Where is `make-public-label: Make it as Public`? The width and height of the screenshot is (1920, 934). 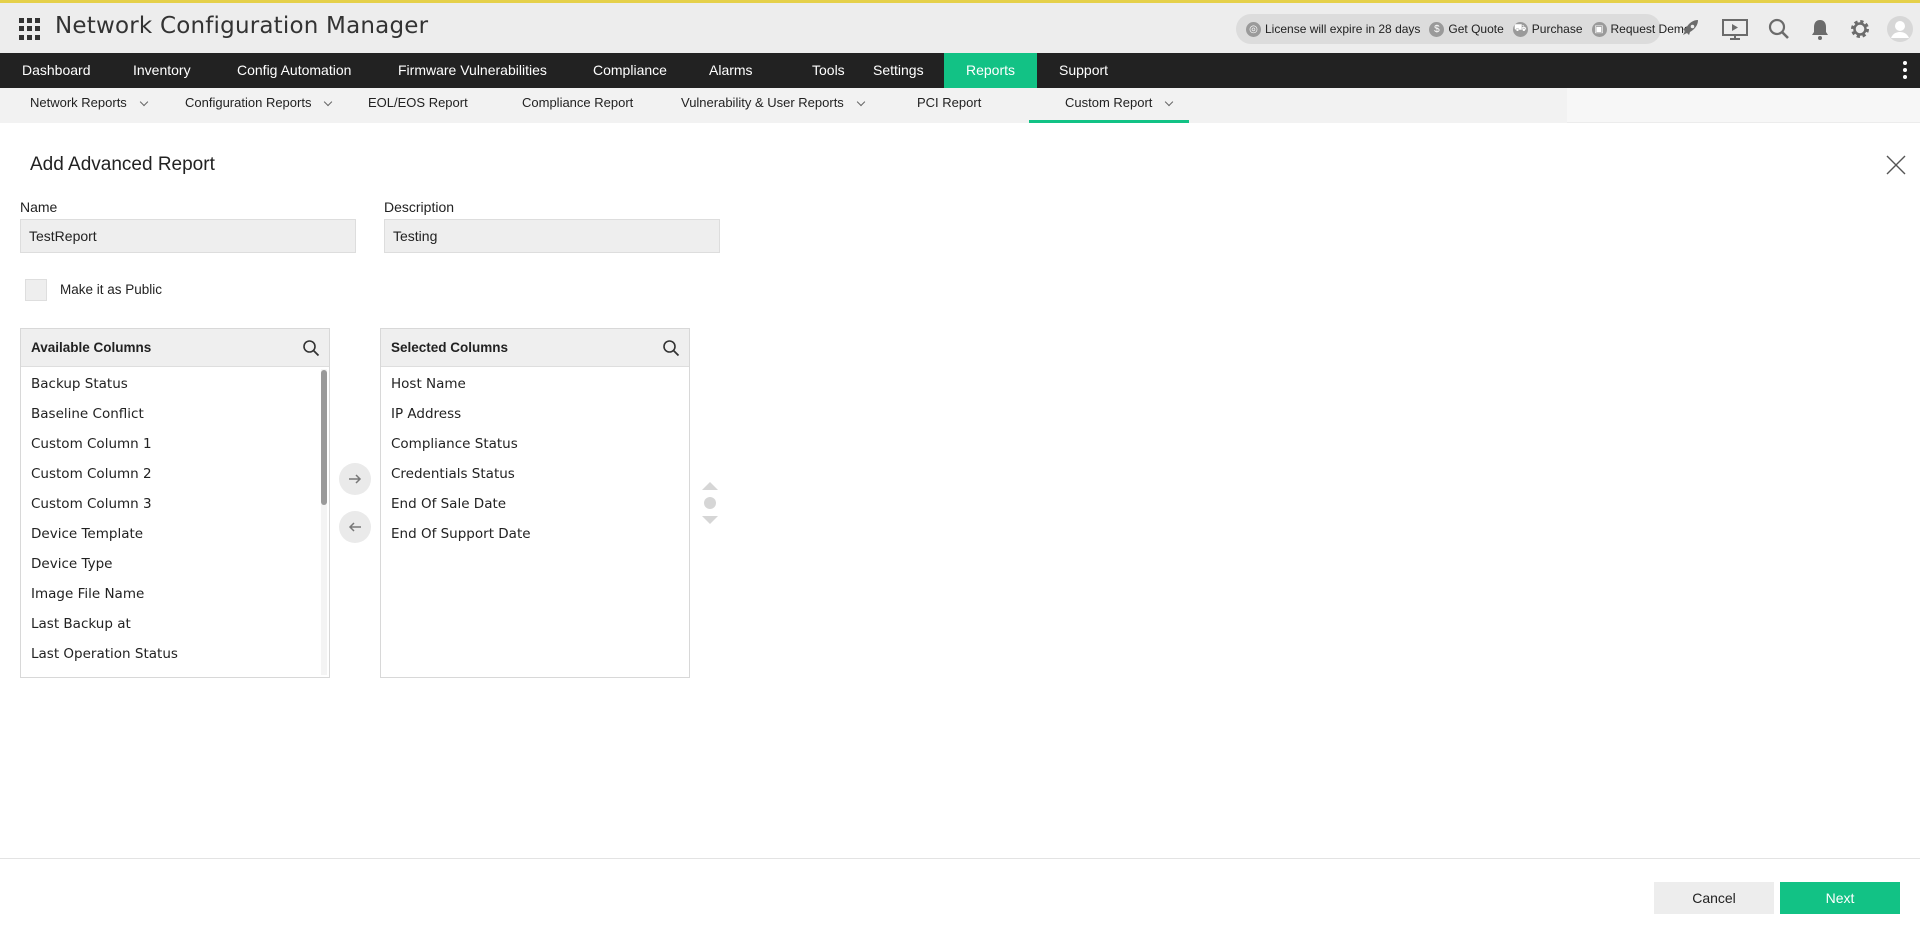 make-public-label: Make it as Public is located at coordinates (111, 289).